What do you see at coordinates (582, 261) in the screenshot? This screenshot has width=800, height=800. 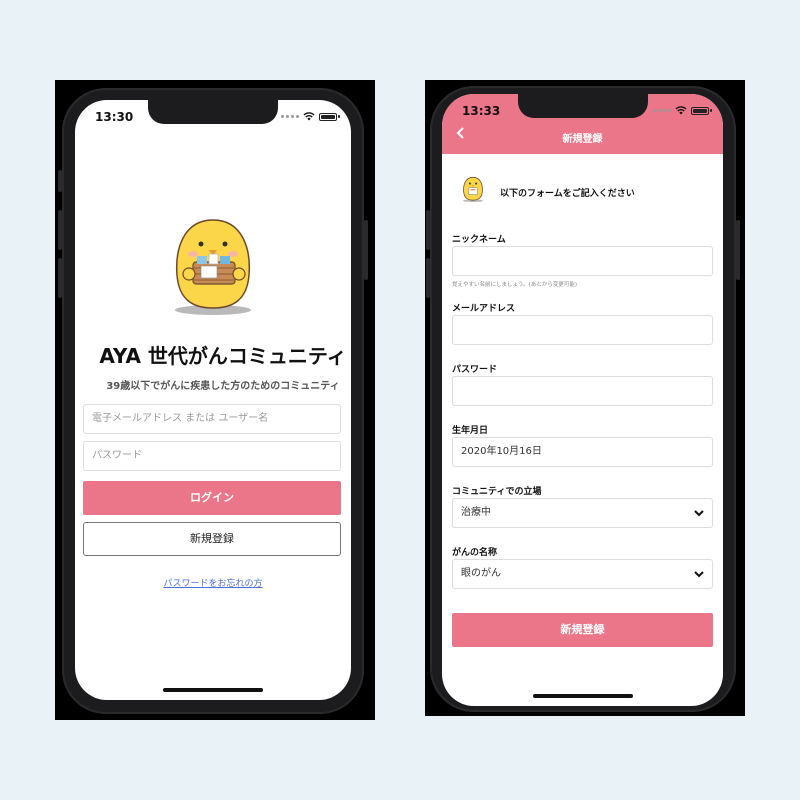 I see `nickname-input` at bounding box center [582, 261].